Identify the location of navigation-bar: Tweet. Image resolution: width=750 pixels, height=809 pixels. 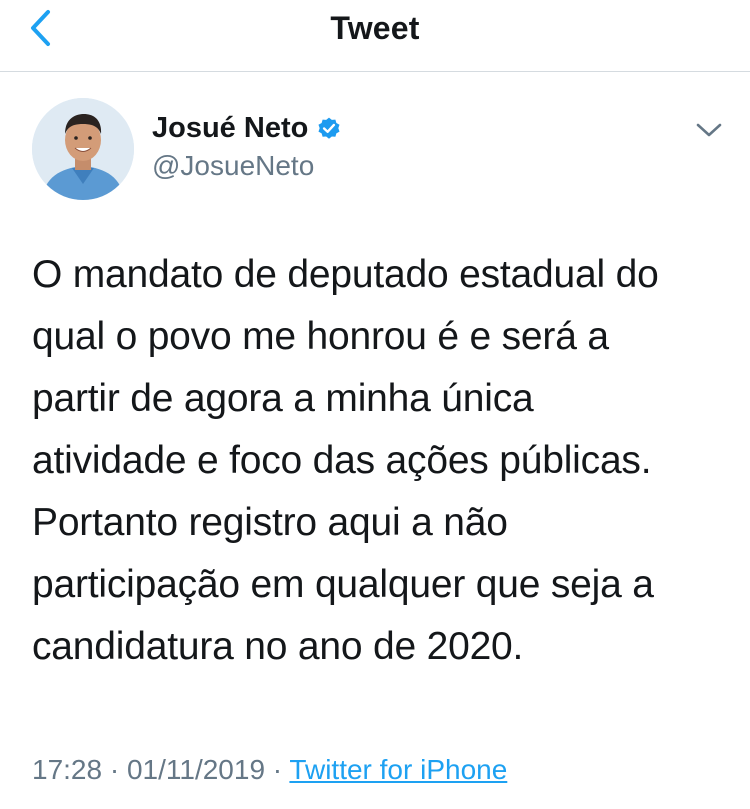
(375, 36).